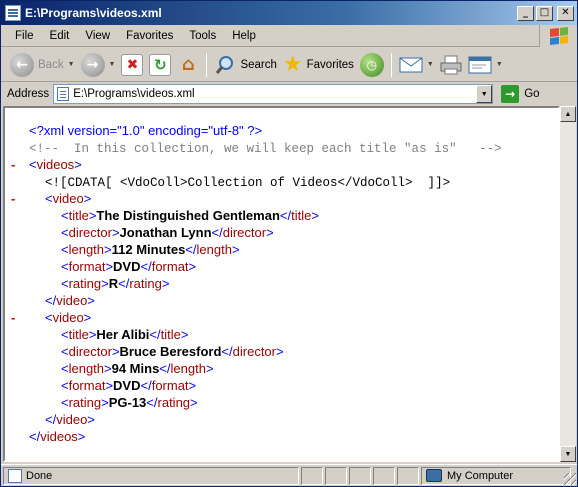  I want to click on history-icon: ◷, so click(371, 64).